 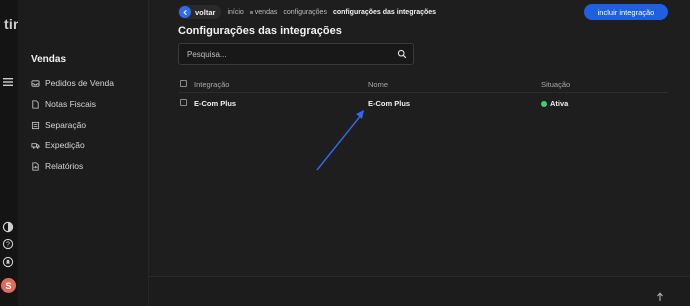 I want to click on sidebar-item-expedicao: Expedição, so click(x=58, y=145).